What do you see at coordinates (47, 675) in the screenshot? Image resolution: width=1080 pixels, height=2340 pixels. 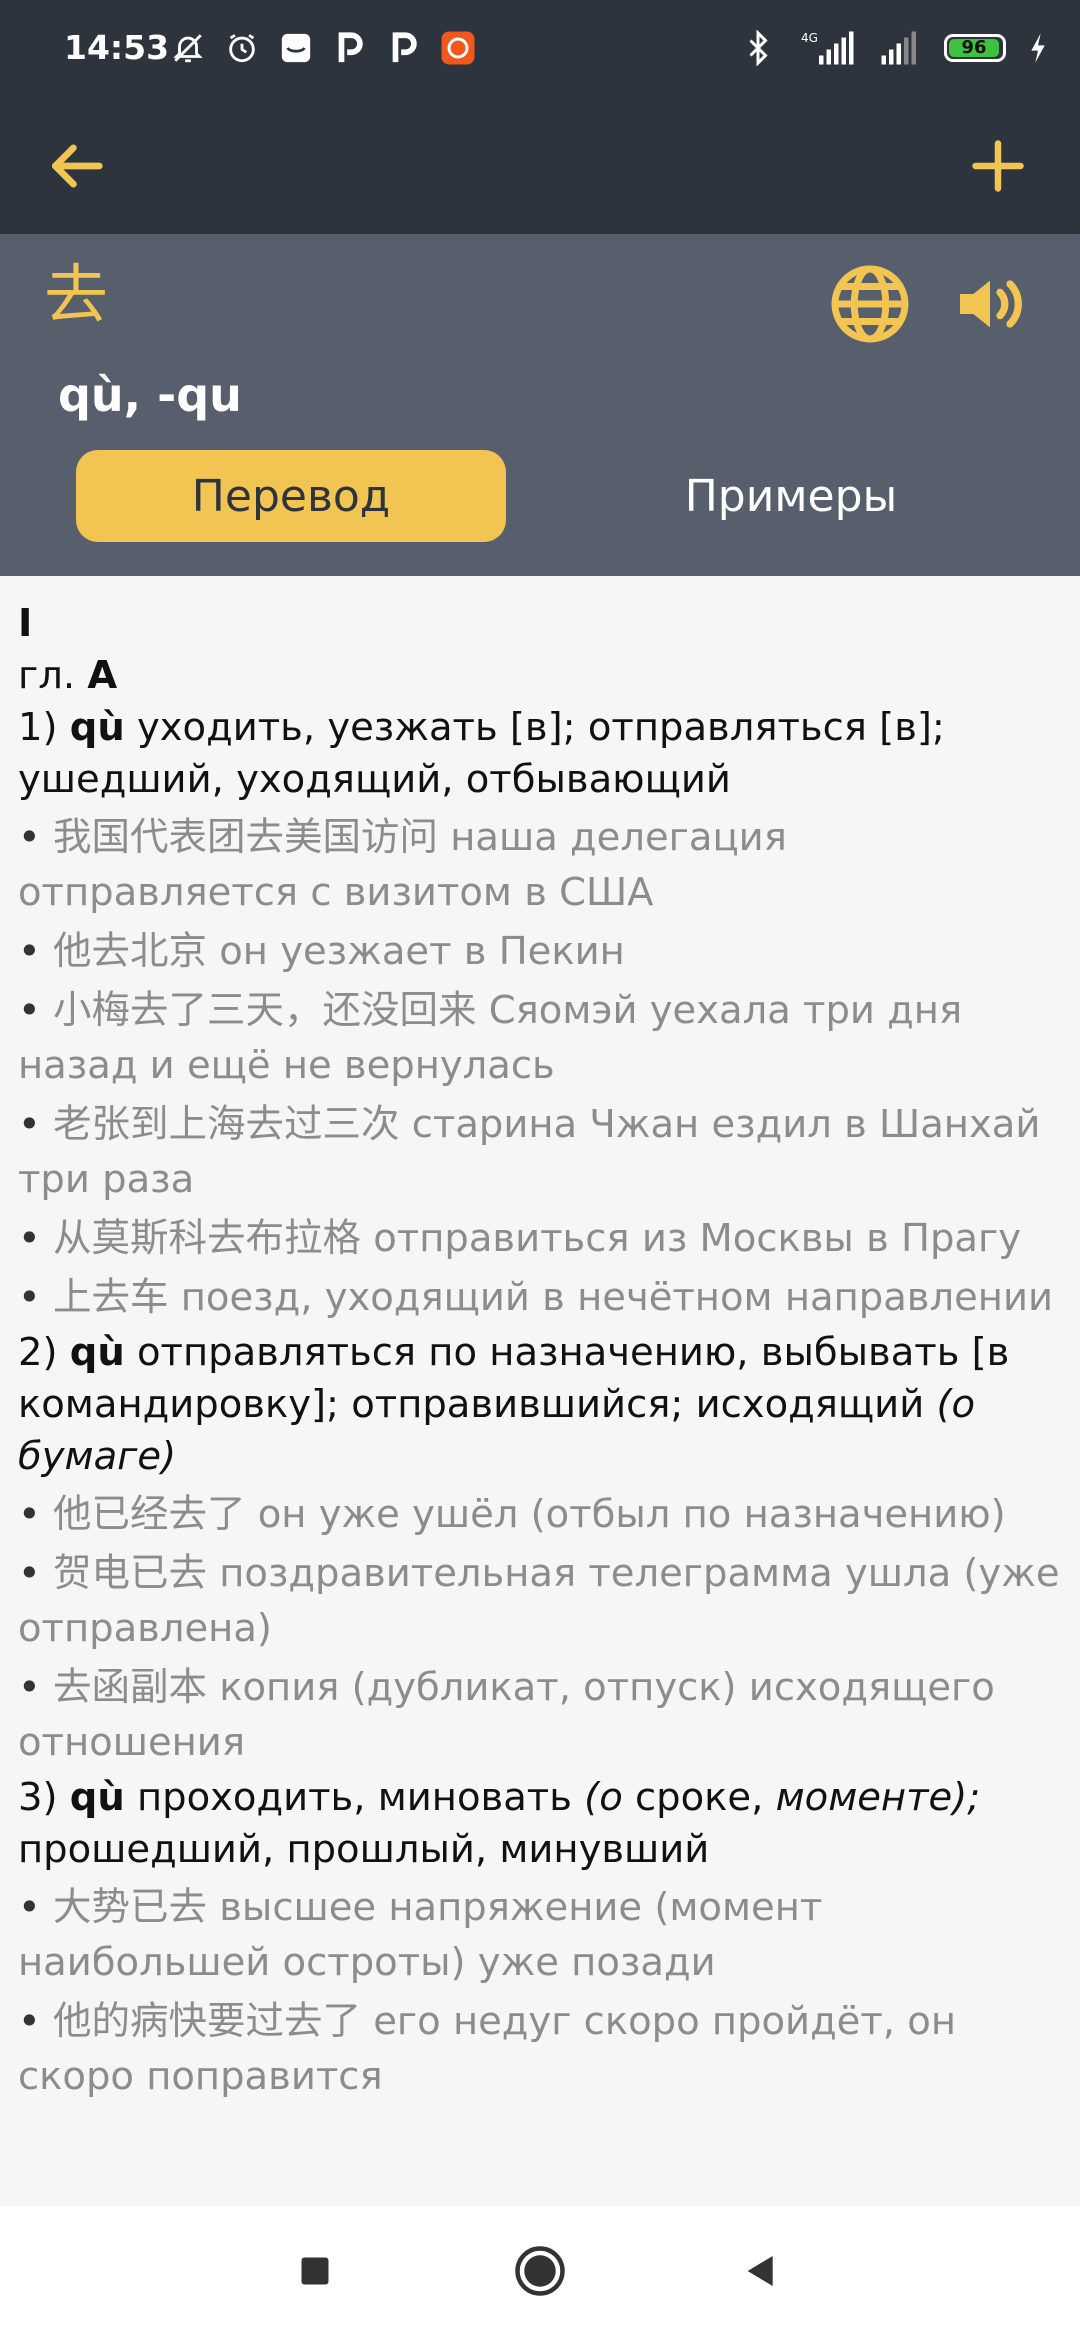 I see `pos-label: гл.` at bounding box center [47, 675].